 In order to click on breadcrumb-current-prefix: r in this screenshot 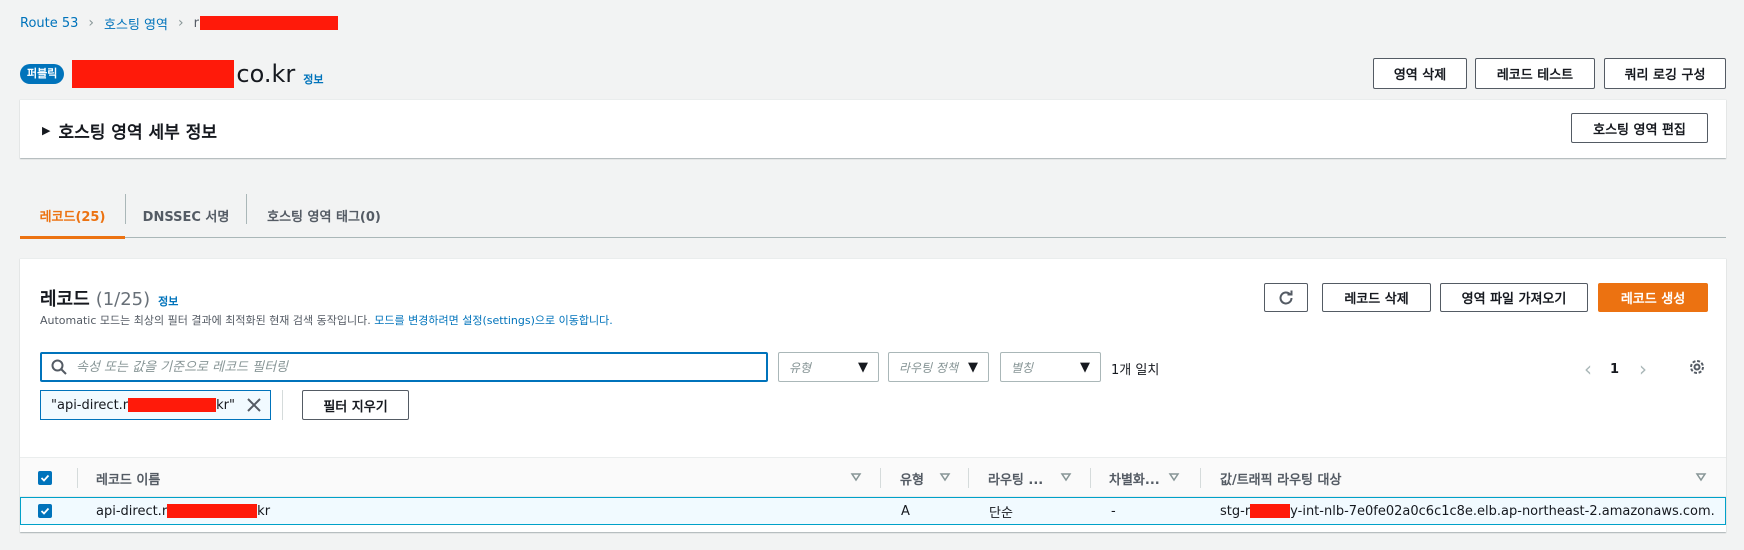, I will do `click(196, 23)`.